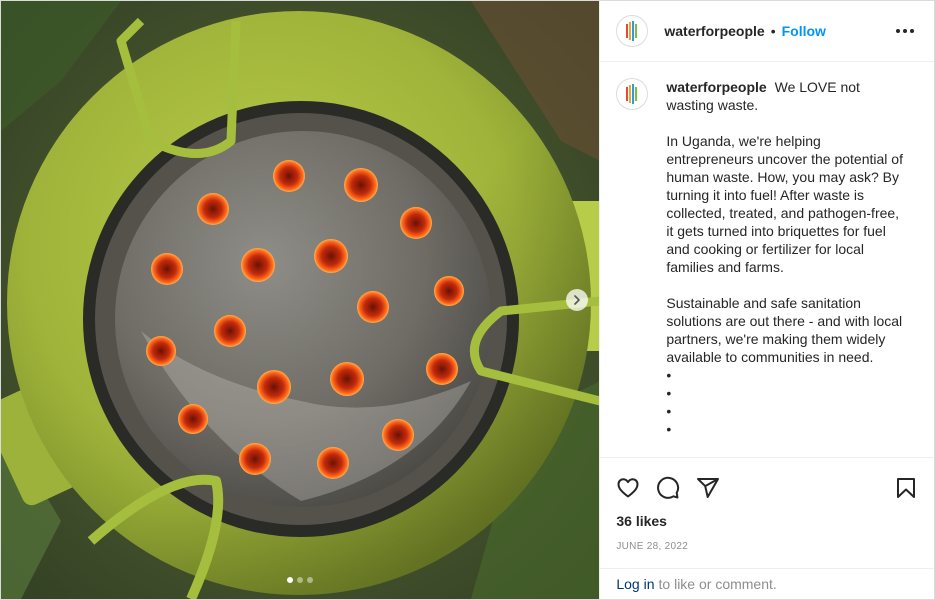 The image size is (935, 600). I want to click on carousel-indicator, so click(300, 580).